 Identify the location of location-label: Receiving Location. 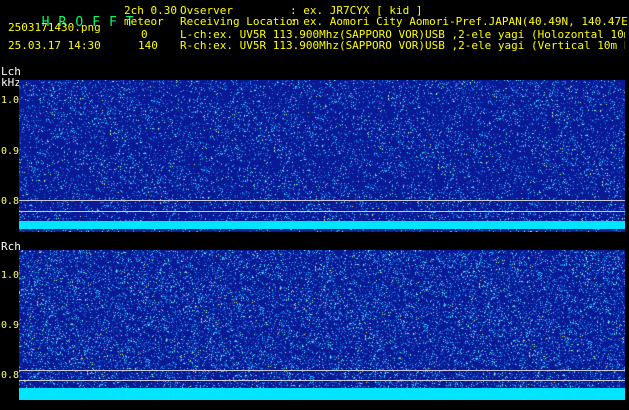
(240, 21).